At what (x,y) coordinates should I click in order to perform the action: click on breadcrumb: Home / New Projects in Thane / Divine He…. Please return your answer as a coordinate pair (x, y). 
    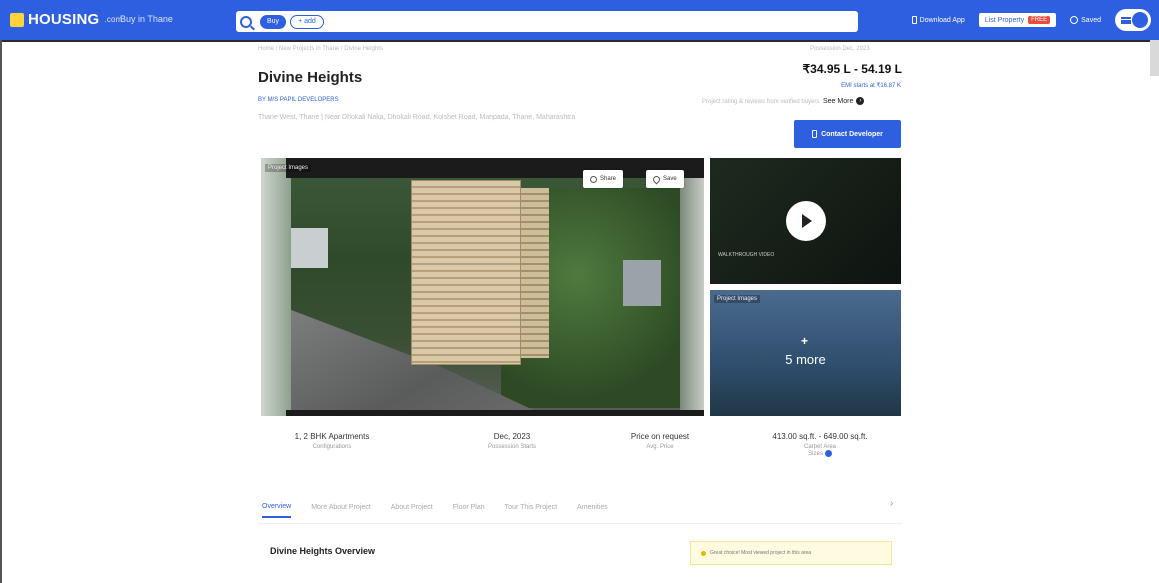
    Looking at the image, I should click on (320, 49).